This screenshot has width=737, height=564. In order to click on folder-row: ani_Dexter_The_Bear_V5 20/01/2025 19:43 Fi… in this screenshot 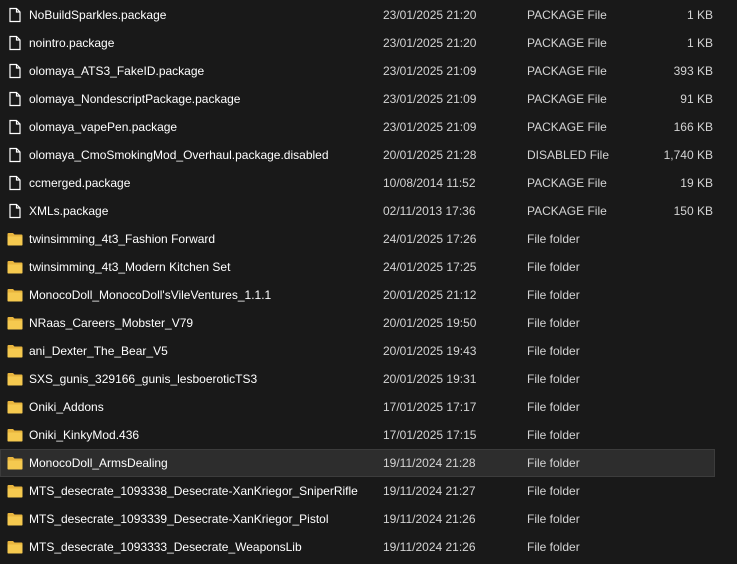, I will do `click(368, 351)`.